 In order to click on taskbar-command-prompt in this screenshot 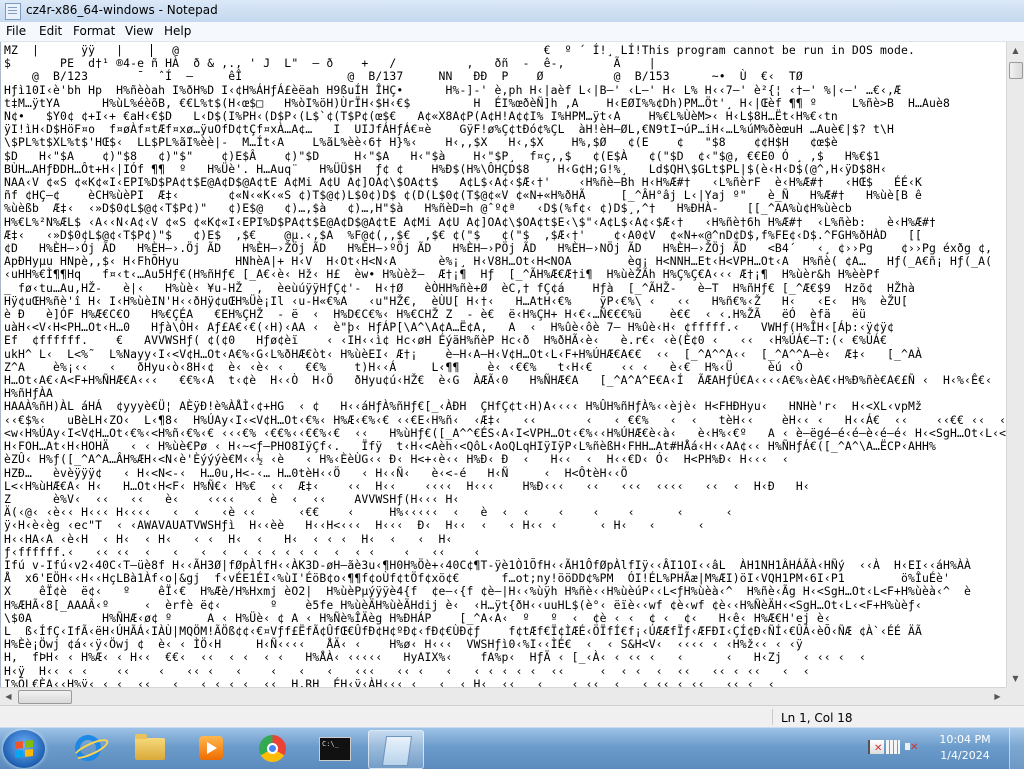, I will do `click(333, 748)`.